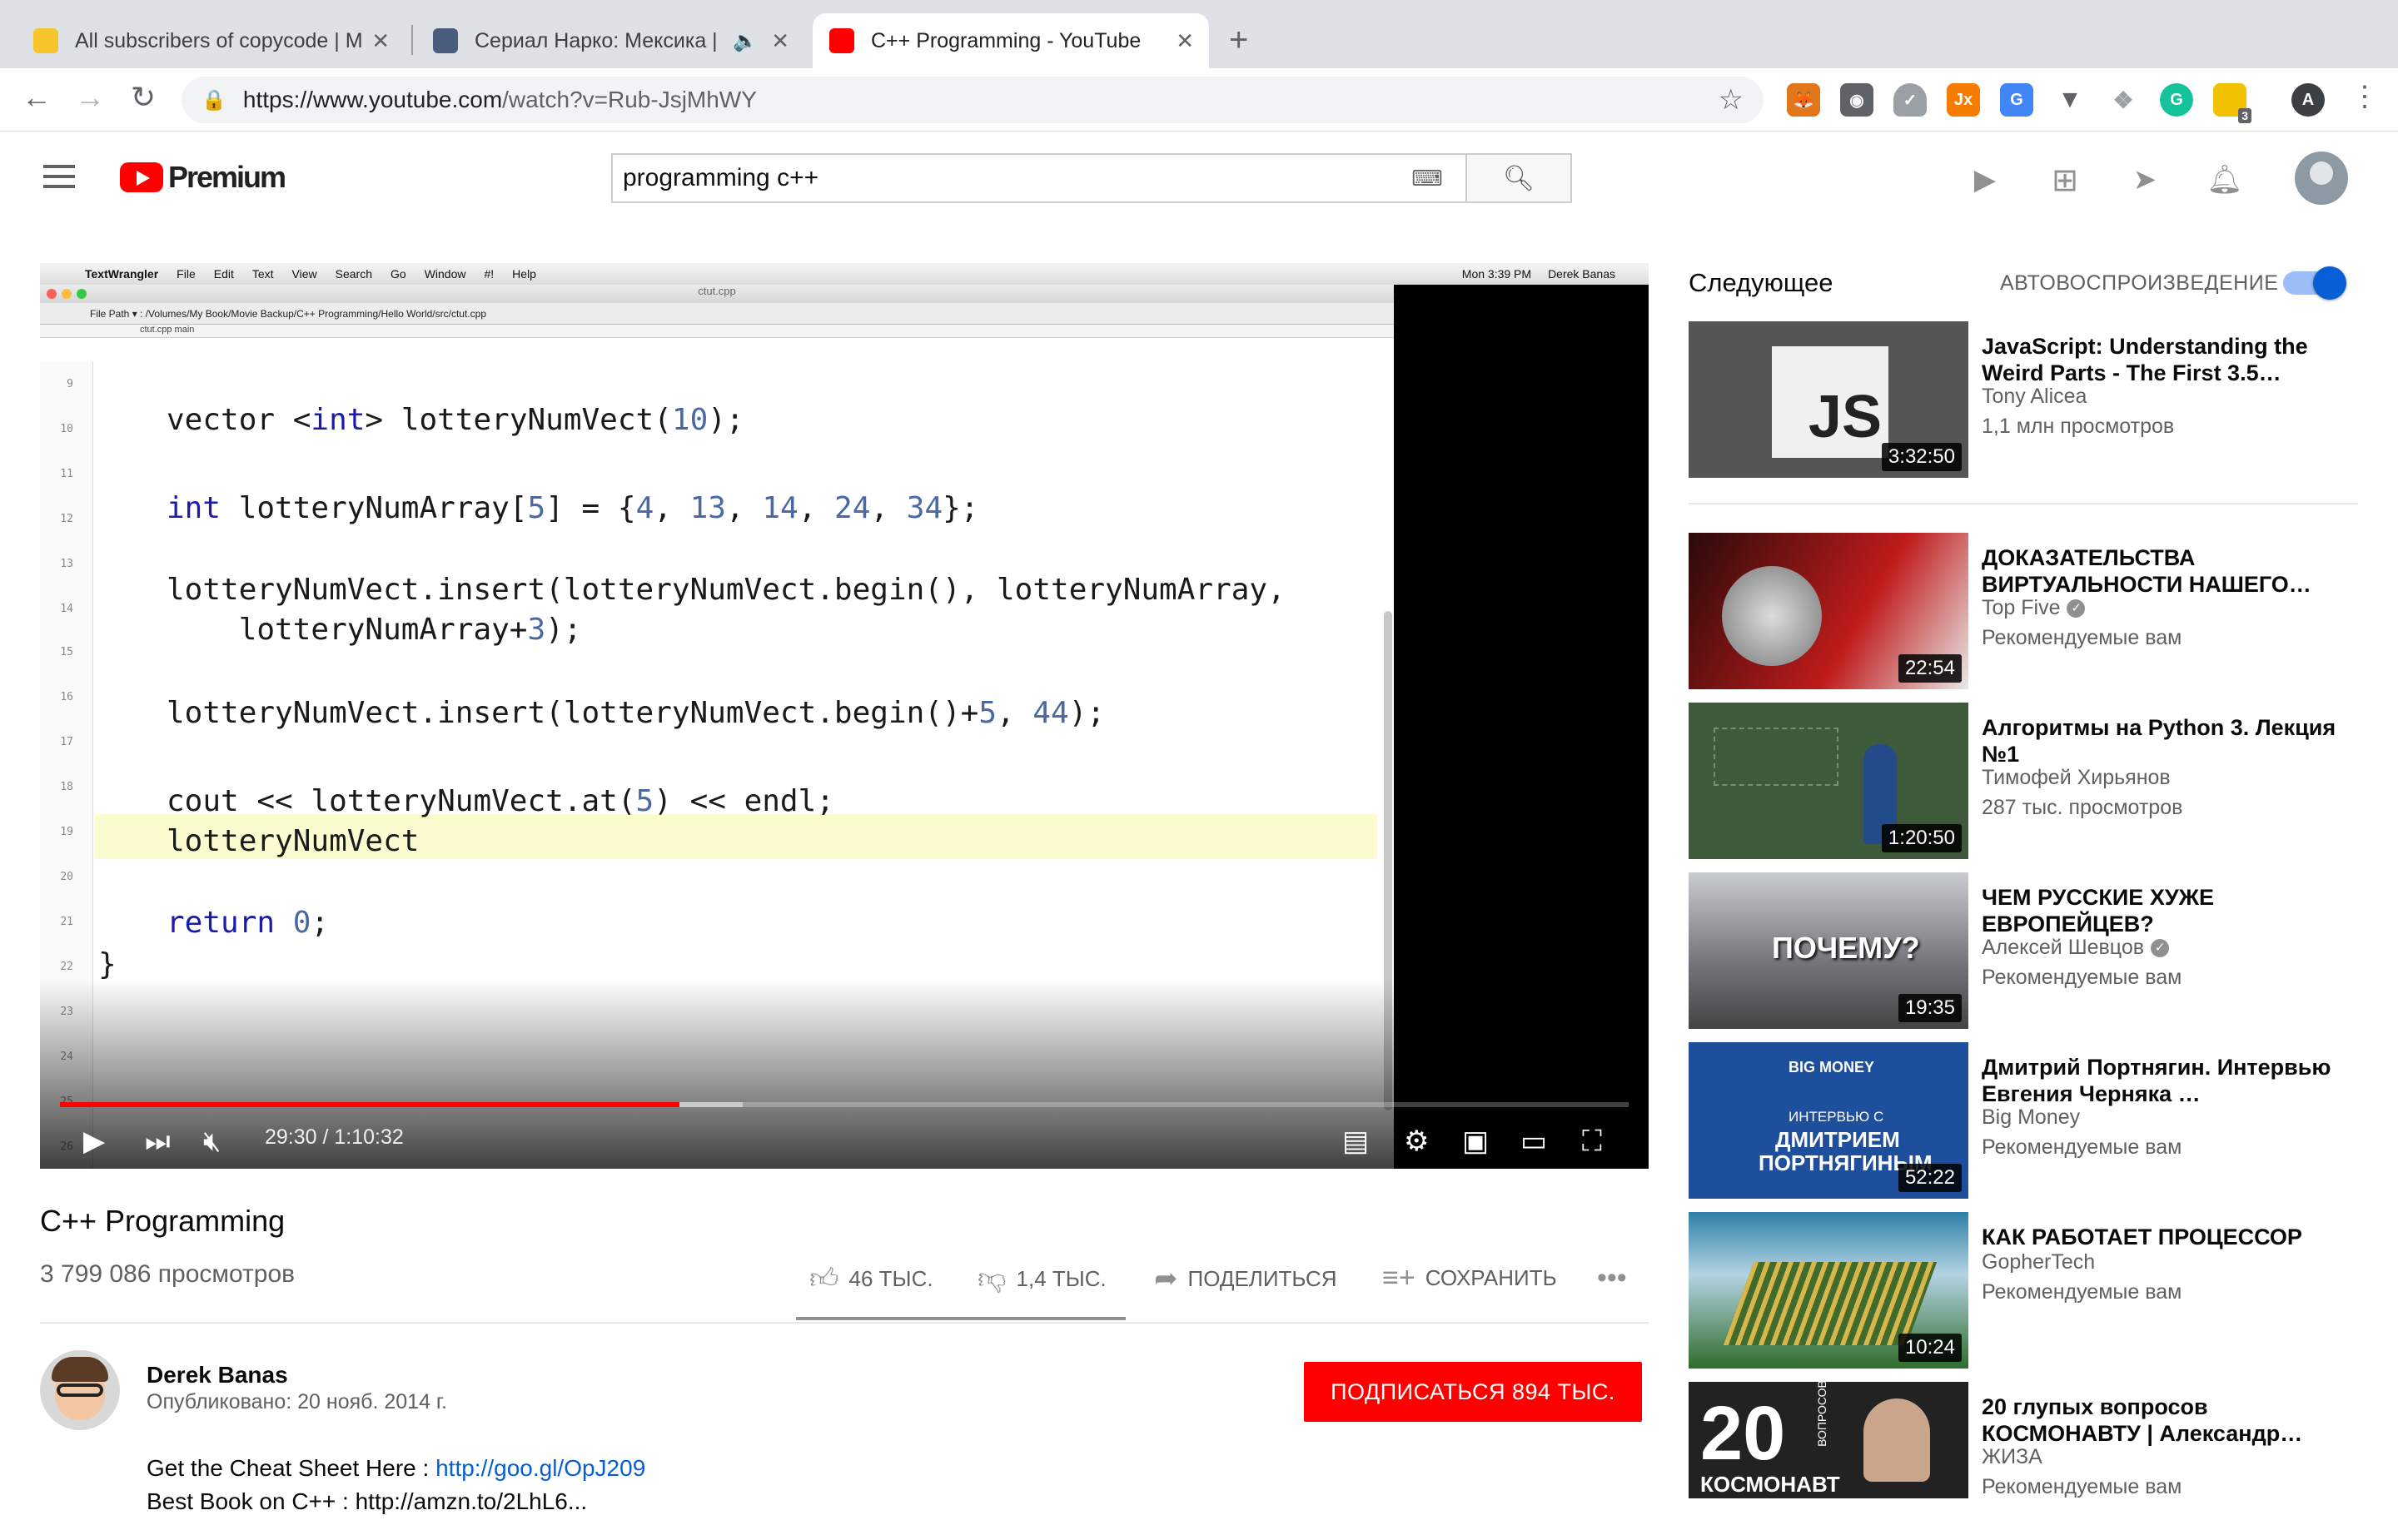  Describe the element at coordinates (94, 1141) in the screenshot. I see `play-button: ▶` at that location.